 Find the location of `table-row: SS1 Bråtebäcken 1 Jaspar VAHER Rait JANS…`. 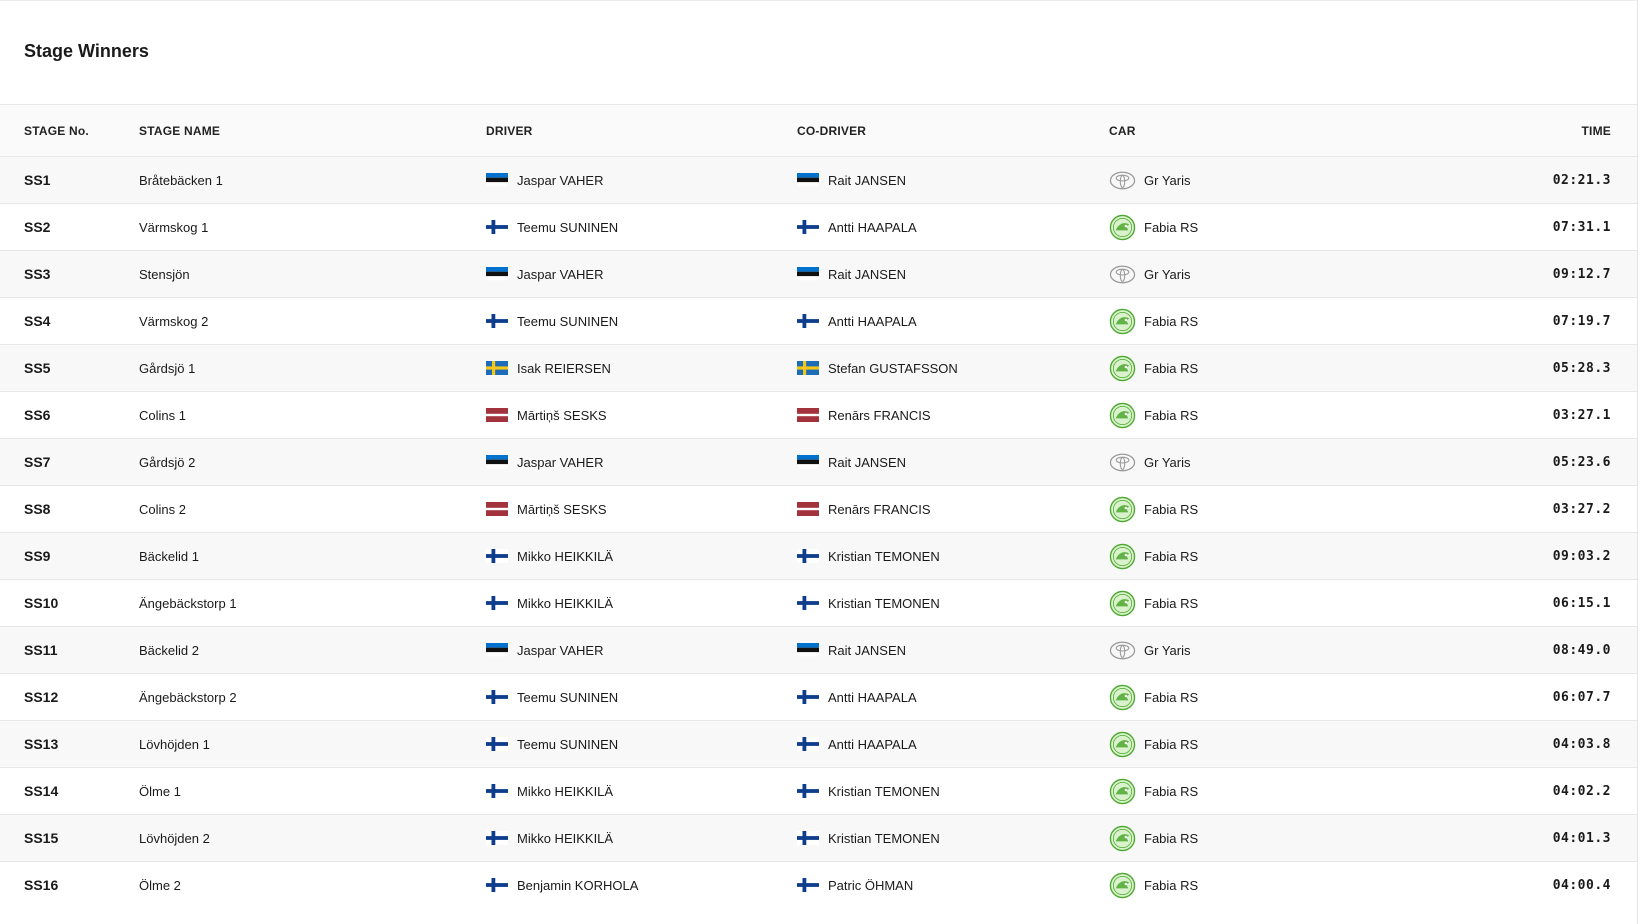

table-row: SS1 Bråtebäcken 1 Jaspar VAHER Rait JANS… is located at coordinates (818, 179).